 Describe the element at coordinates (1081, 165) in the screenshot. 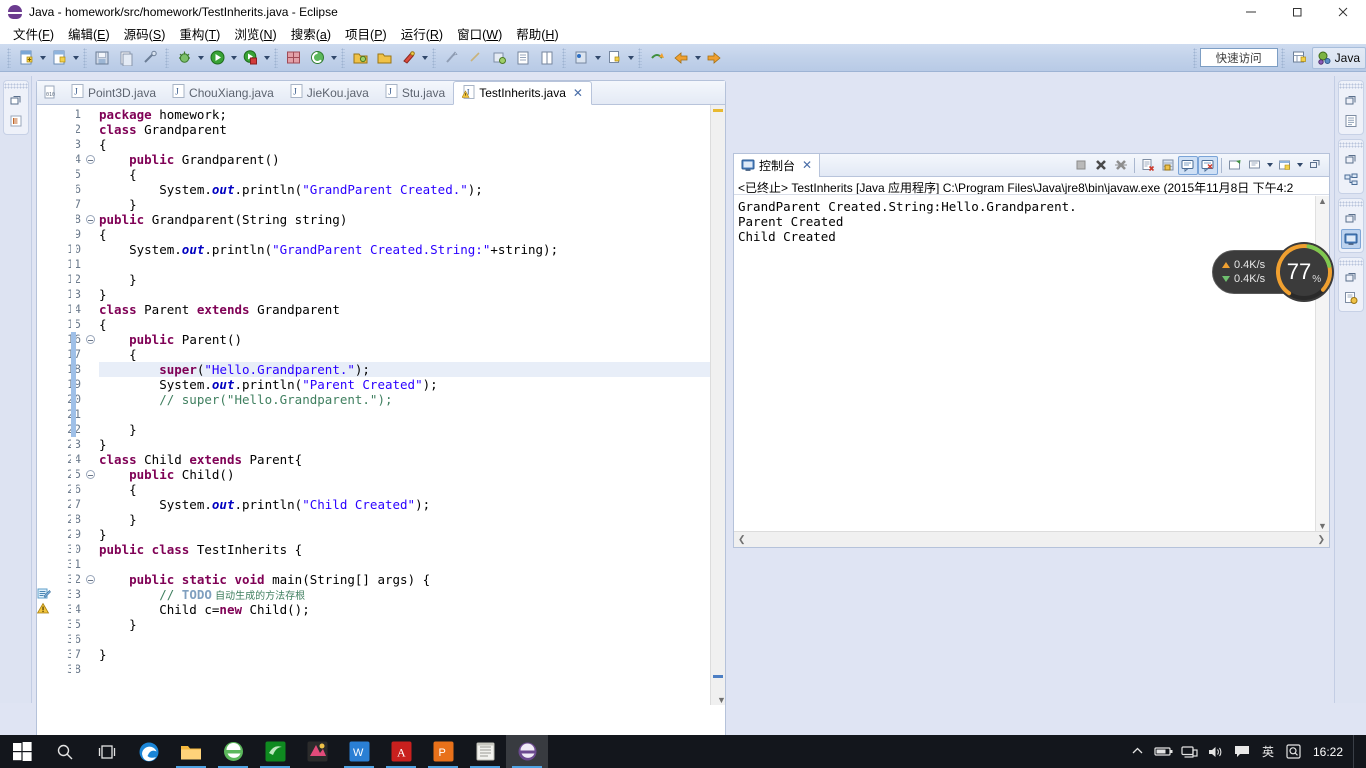

I see `terminate-icon` at that location.